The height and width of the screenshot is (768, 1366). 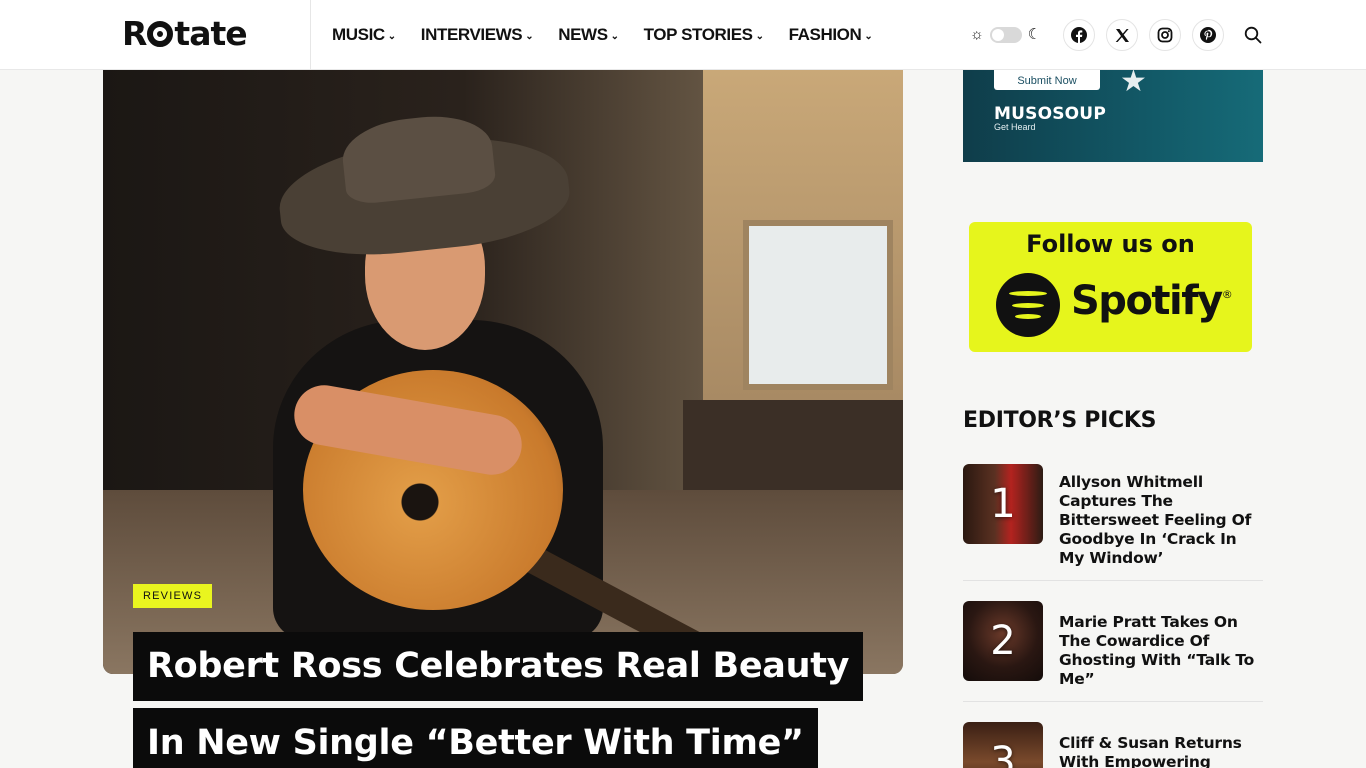 I want to click on toggle-knob, so click(x=997, y=35).